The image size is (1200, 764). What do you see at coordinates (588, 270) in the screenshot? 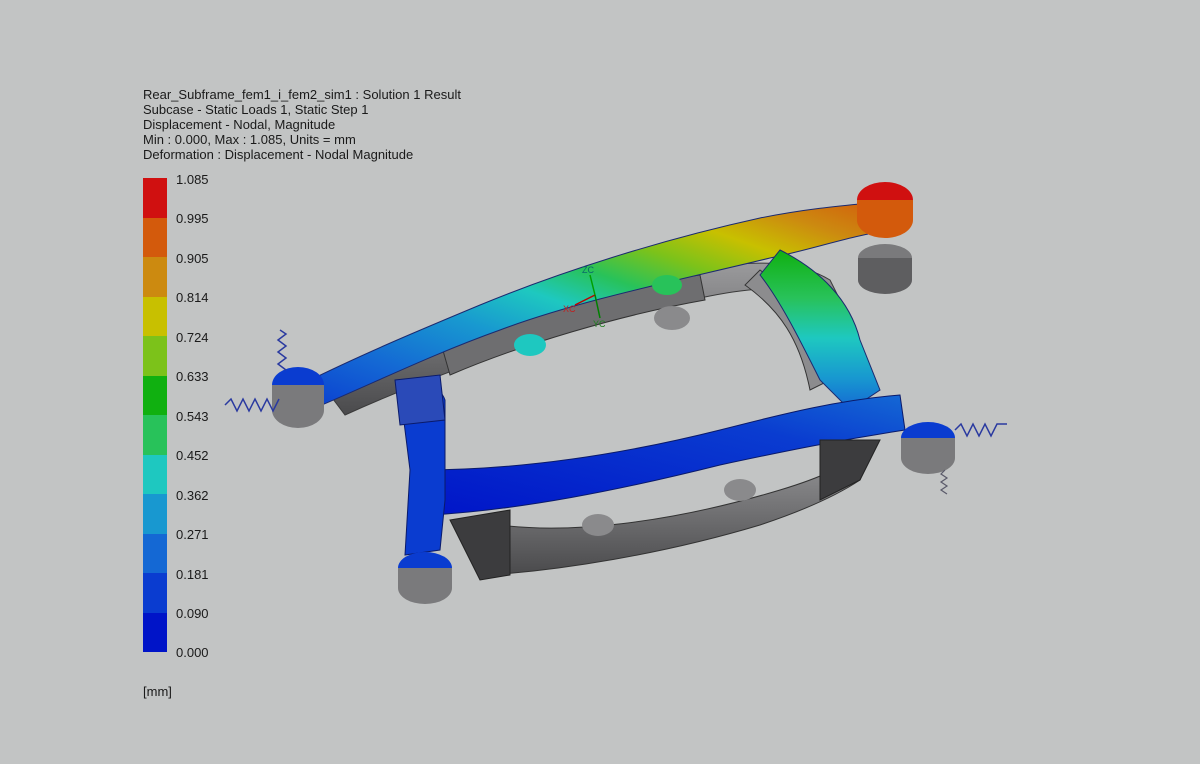
I see `triad-zc-label: ZC` at bounding box center [588, 270].